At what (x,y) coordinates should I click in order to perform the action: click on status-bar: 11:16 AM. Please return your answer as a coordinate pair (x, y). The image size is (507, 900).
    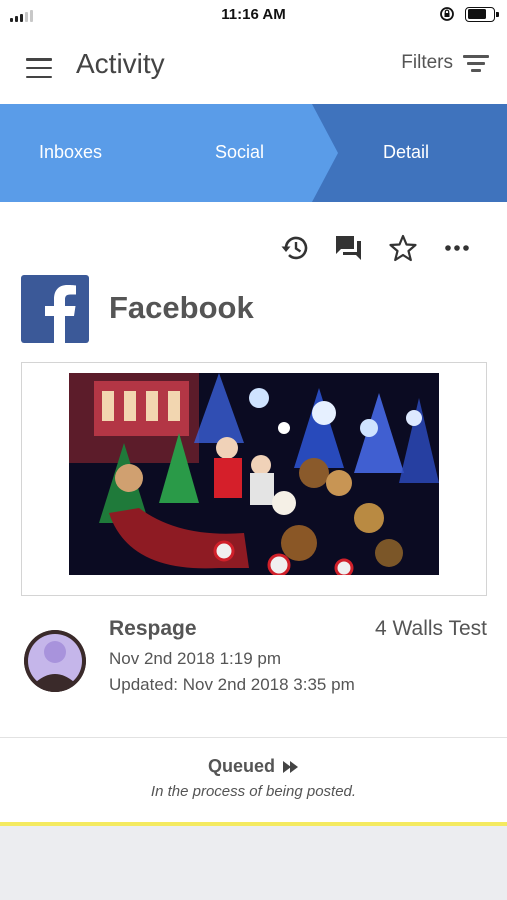
    Looking at the image, I should click on (253, 16).